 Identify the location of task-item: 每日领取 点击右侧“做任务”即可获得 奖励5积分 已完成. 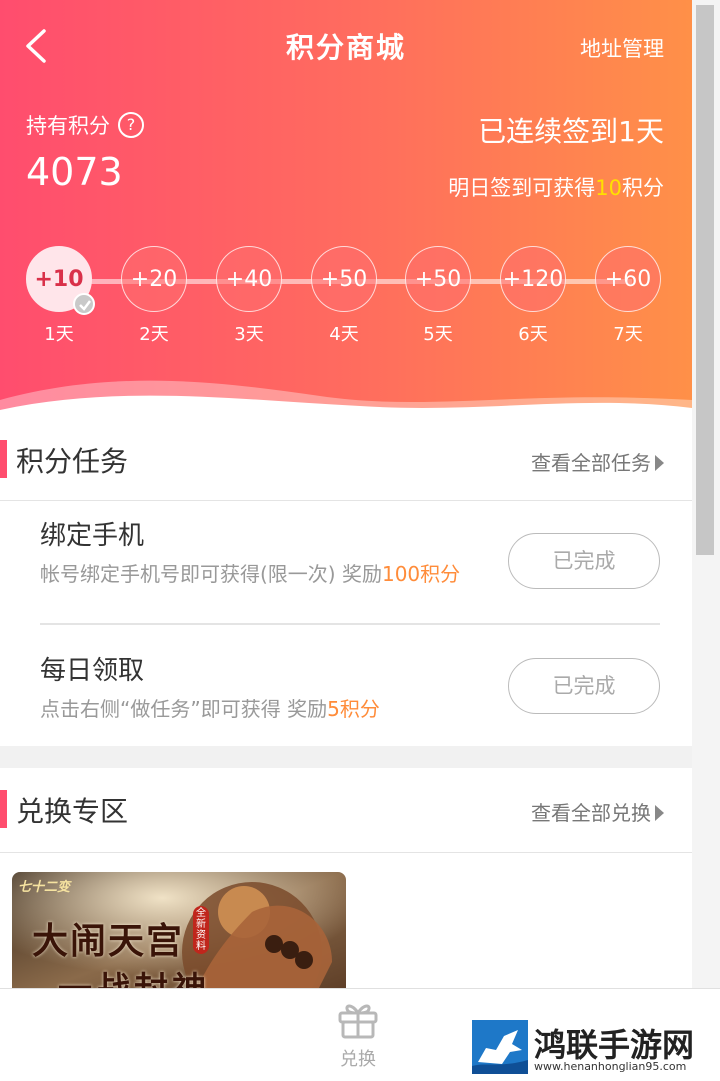
(350, 695).